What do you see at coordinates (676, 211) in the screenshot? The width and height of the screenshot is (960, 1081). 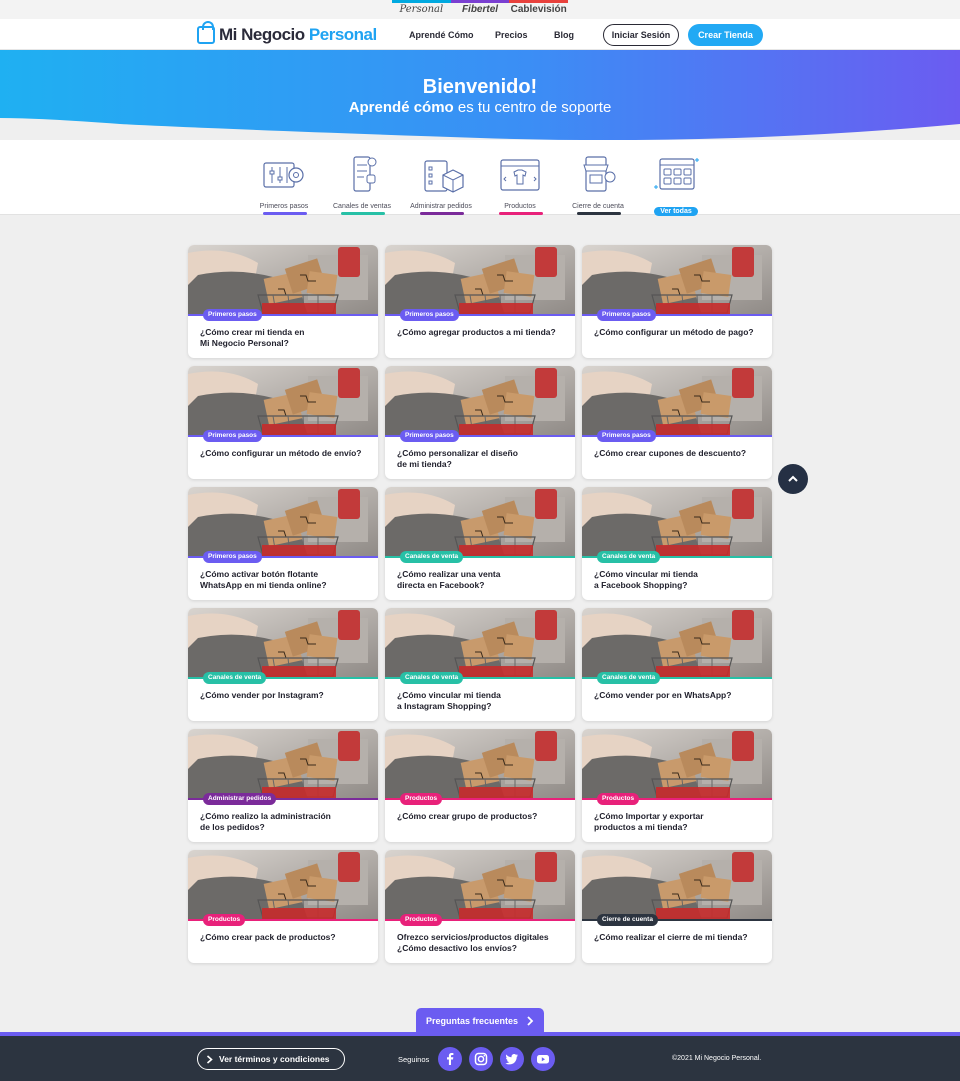 I see `category-label: Ver todas` at bounding box center [676, 211].